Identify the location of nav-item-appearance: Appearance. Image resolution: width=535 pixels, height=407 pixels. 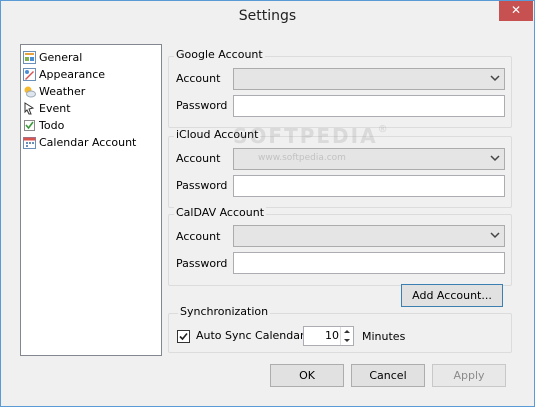
(64, 74).